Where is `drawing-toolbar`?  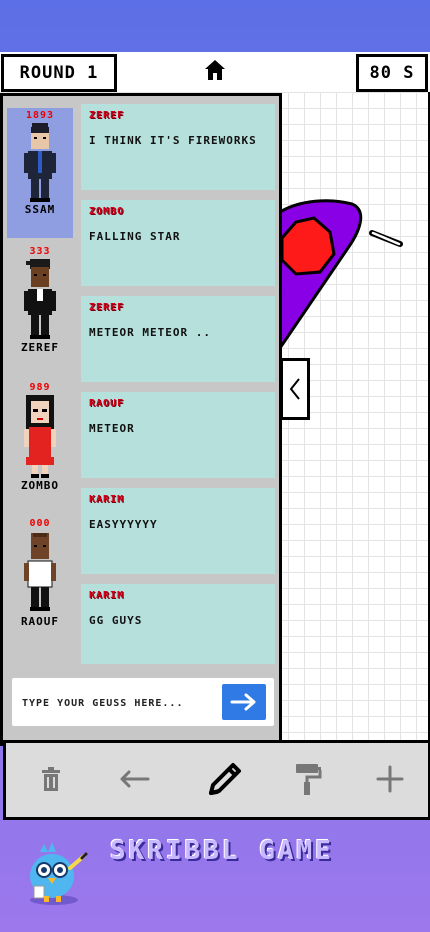
drawing-toolbar is located at coordinates (216, 780).